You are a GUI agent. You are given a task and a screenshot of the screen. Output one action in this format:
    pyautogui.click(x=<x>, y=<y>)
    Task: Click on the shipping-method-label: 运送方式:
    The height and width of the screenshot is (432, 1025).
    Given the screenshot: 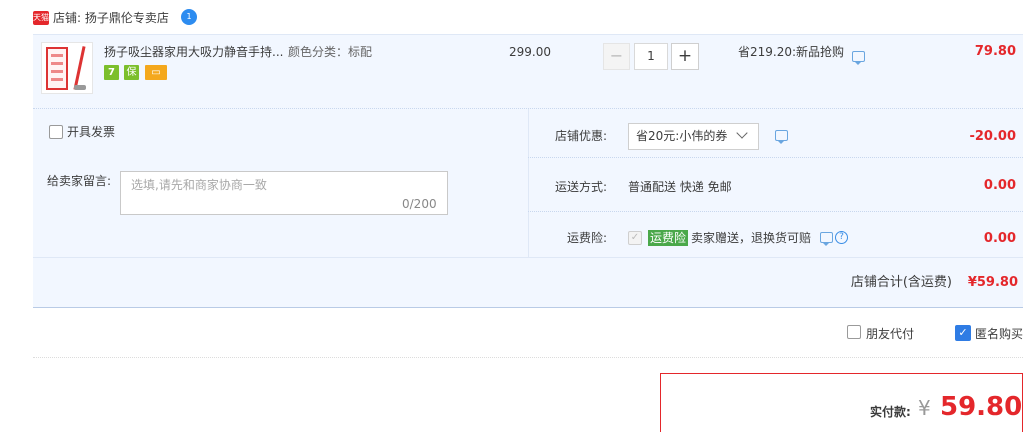 What is the action you would take?
    pyautogui.click(x=580, y=187)
    